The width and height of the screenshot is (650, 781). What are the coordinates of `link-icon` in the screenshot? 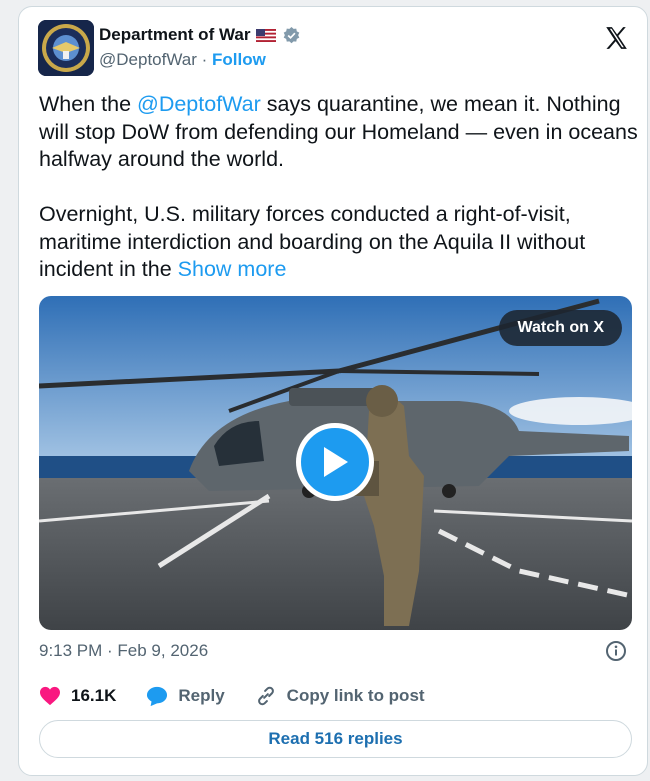 It's located at (265, 696).